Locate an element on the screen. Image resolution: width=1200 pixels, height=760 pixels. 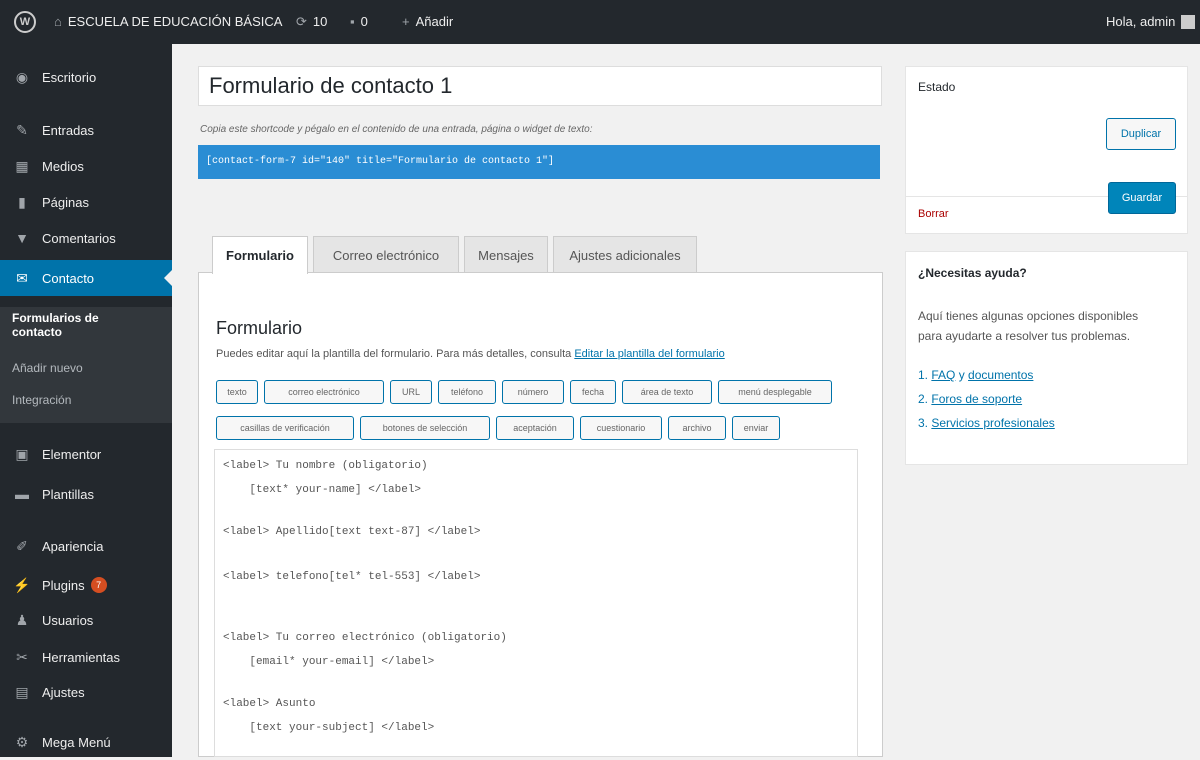
submenu-add-new: Añadir nuevo is located at coordinates (47, 368).